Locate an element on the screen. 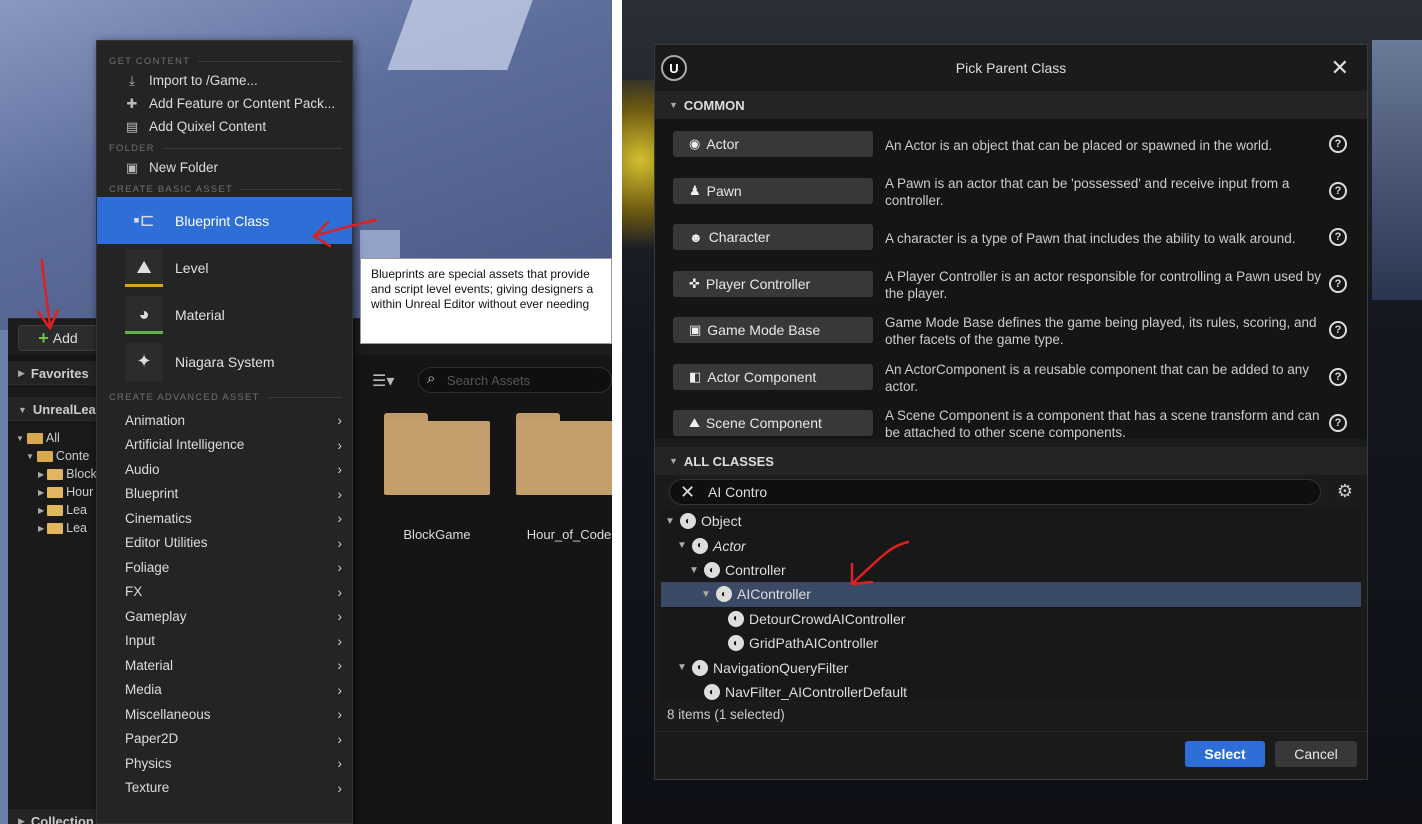  item-count: 8 items (1 selected) is located at coordinates (726, 714).